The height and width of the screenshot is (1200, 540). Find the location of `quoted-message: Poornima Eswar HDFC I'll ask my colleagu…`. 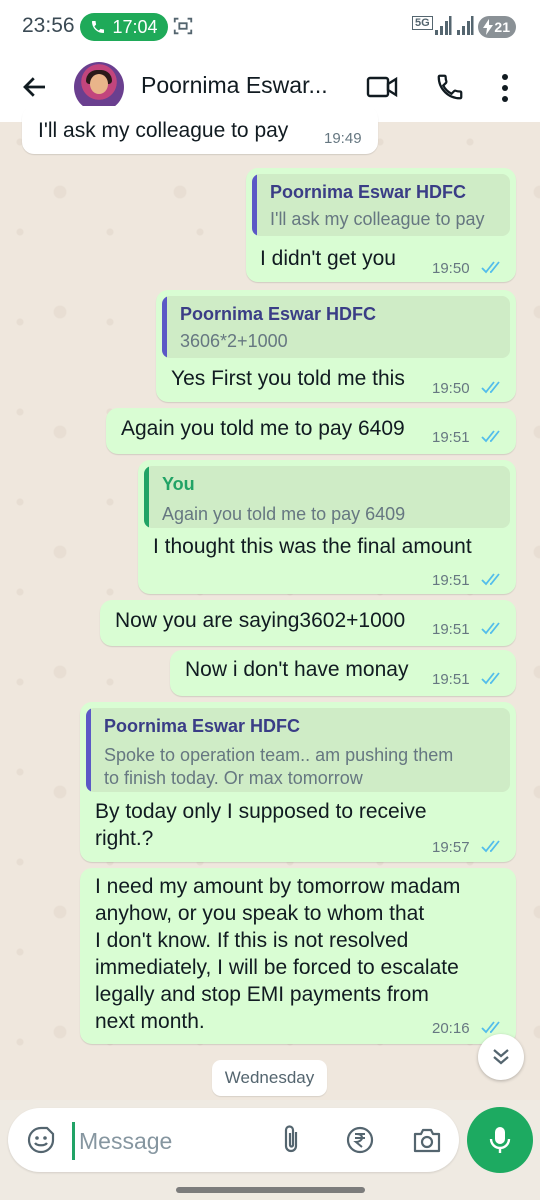

quoted-message: Poornima Eswar HDFC I'll ask my colleagu… is located at coordinates (381, 205).